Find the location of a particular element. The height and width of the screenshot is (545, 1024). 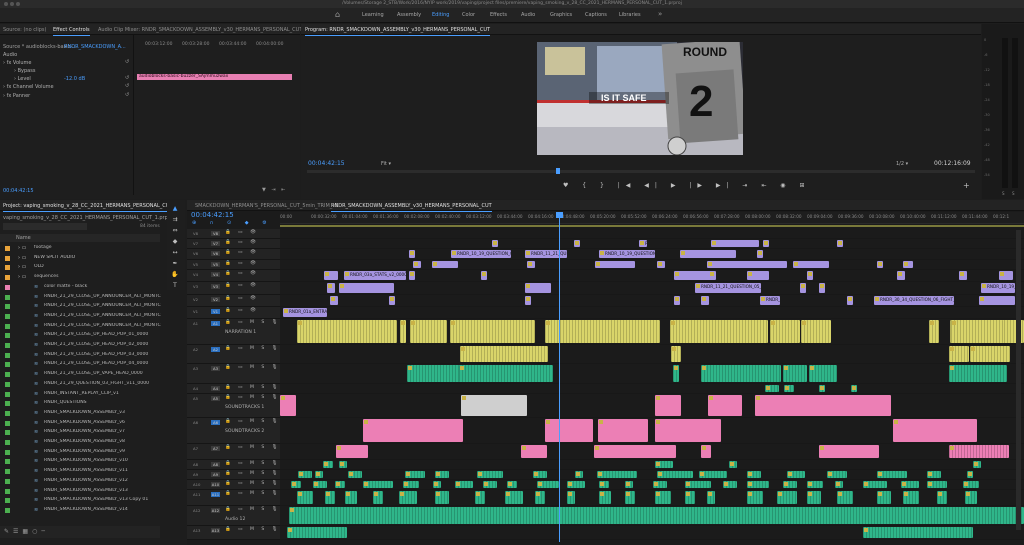

track-target: A6 is located at coordinates (215, 422).